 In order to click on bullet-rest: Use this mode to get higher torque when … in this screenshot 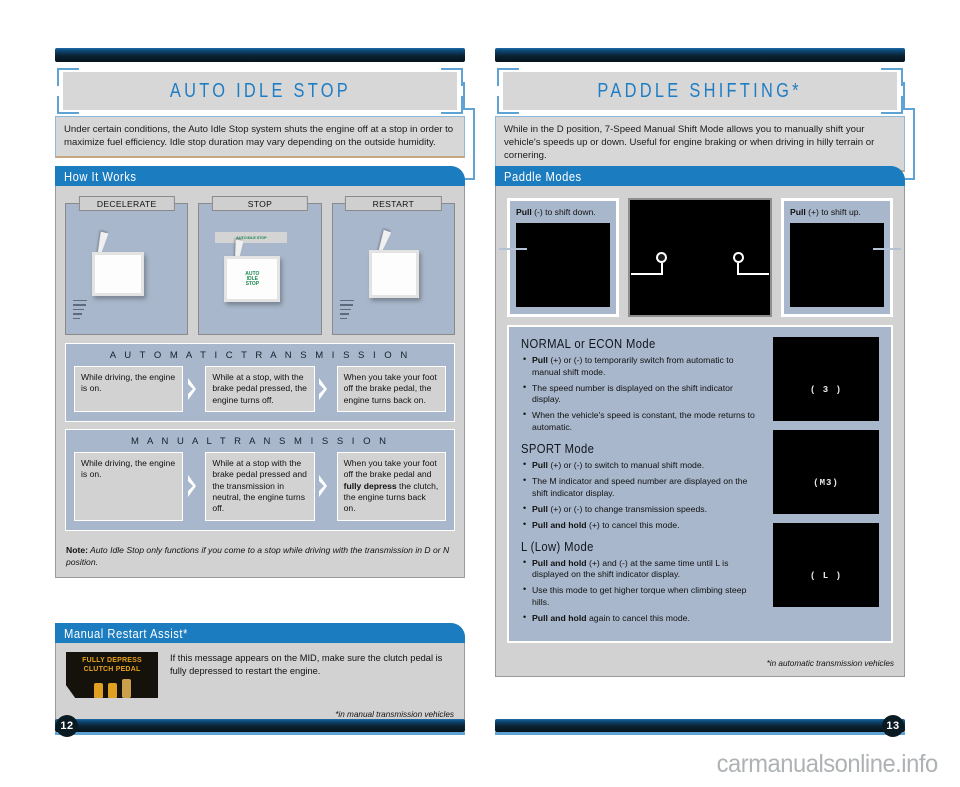, I will do `click(639, 596)`.